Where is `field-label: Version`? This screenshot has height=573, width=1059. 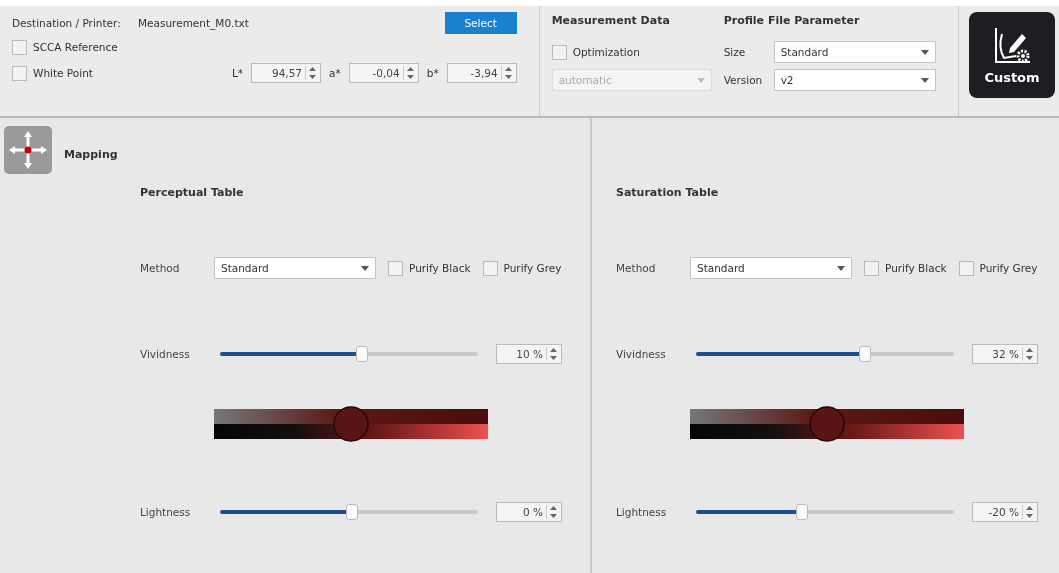
field-label: Version is located at coordinates (743, 80).